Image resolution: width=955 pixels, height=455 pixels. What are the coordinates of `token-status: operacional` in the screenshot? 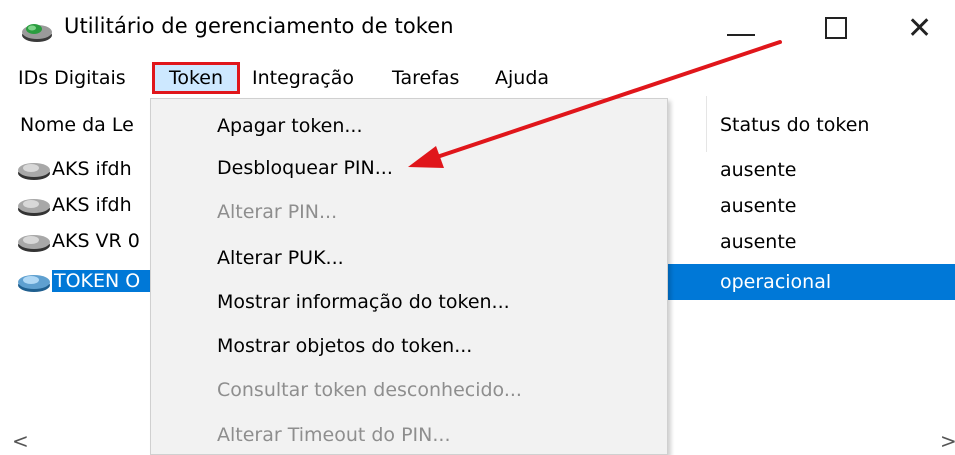 It's located at (776, 282).